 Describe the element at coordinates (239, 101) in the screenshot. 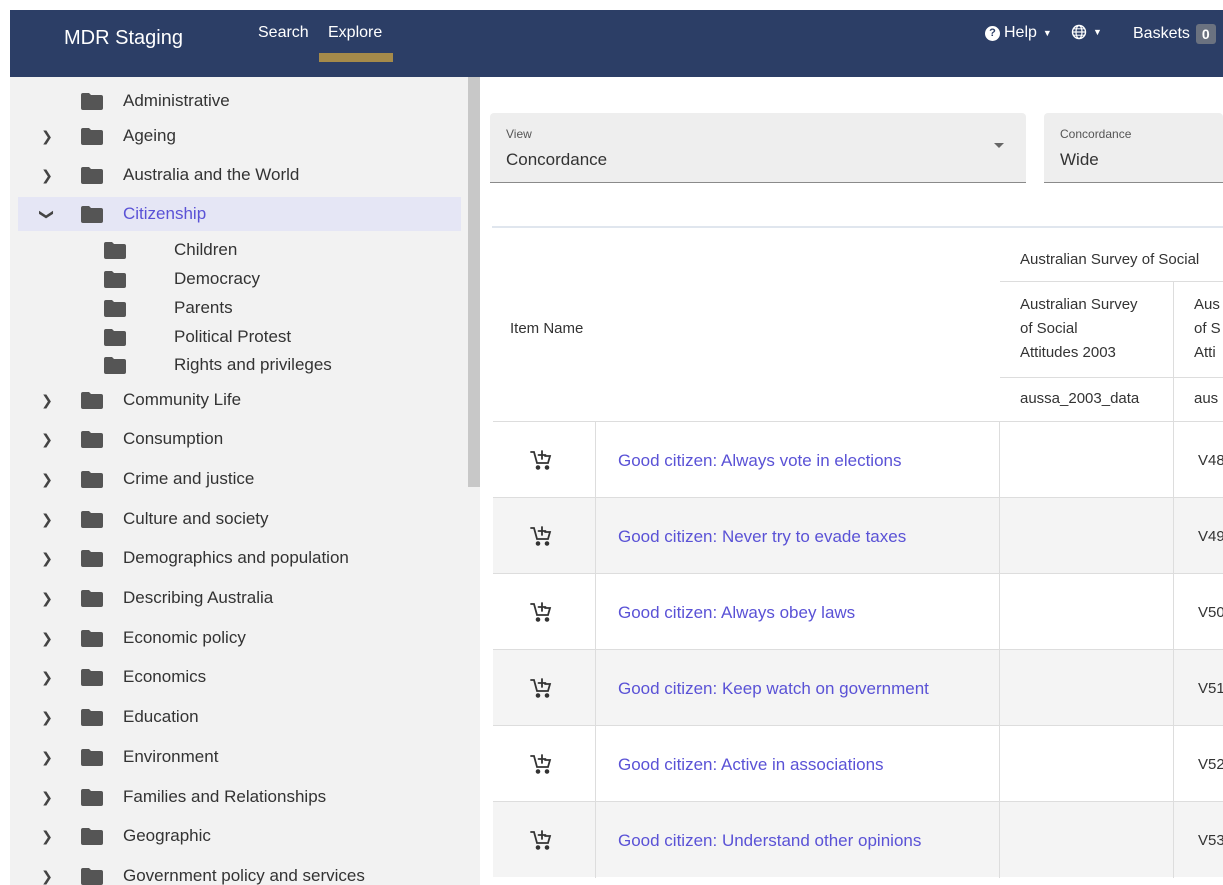

I see `sidebar-item: Administrative` at that location.